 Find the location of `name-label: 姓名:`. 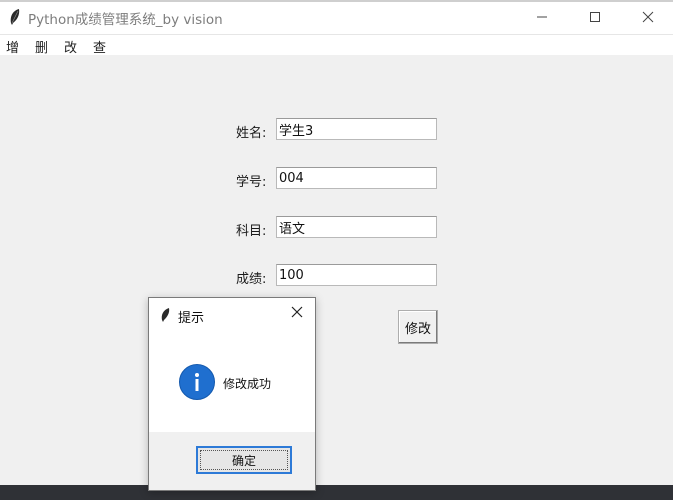

name-label: 姓名: is located at coordinates (251, 133).